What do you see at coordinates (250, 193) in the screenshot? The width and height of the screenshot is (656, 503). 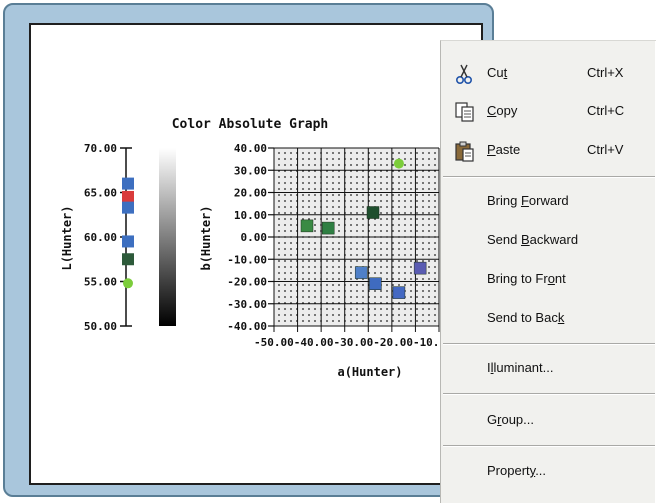 I see `b-axis-tick-label: 20.00` at bounding box center [250, 193].